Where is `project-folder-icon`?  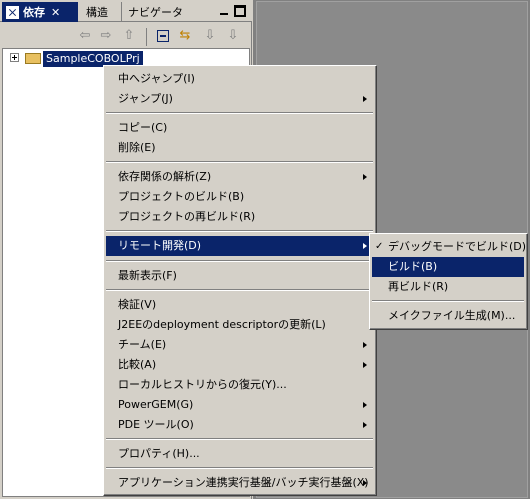 project-folder-icon is located at coordinates (33, 58).